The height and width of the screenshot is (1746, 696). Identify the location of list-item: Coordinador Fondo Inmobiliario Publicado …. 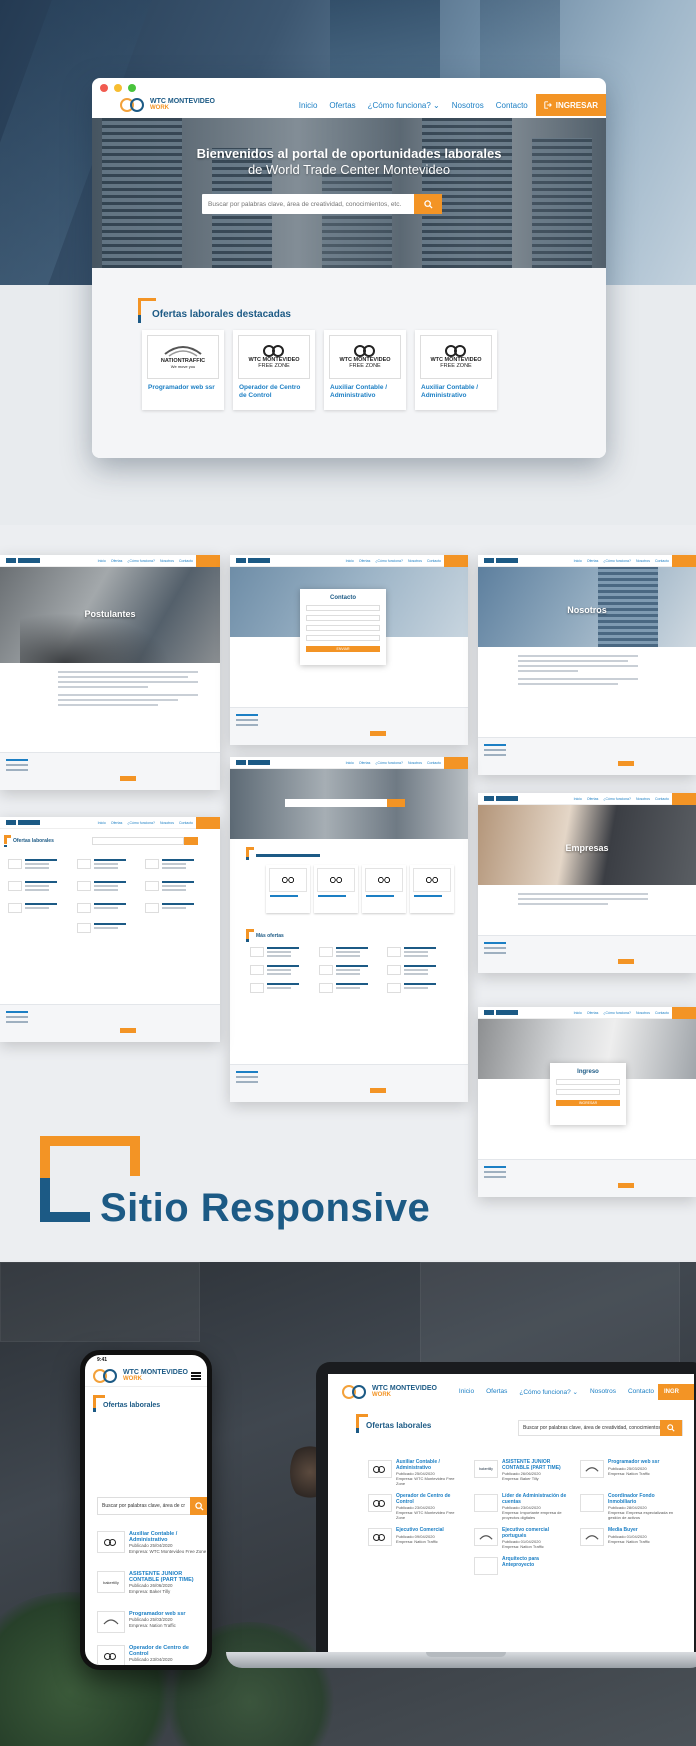
(628, 1506).